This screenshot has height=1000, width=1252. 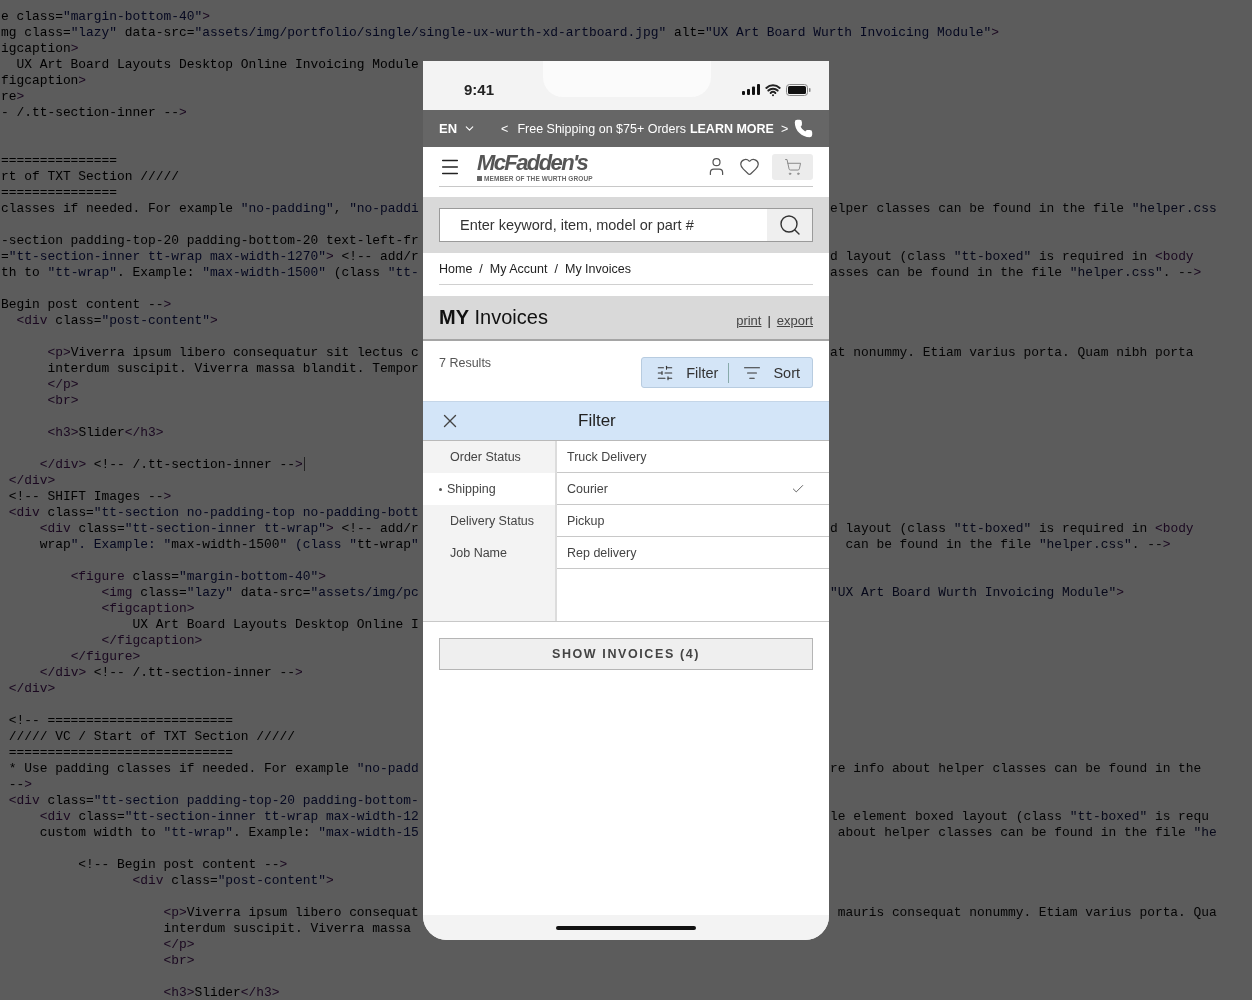 I want to click on language-select: EN, so click(x=458, y=128).